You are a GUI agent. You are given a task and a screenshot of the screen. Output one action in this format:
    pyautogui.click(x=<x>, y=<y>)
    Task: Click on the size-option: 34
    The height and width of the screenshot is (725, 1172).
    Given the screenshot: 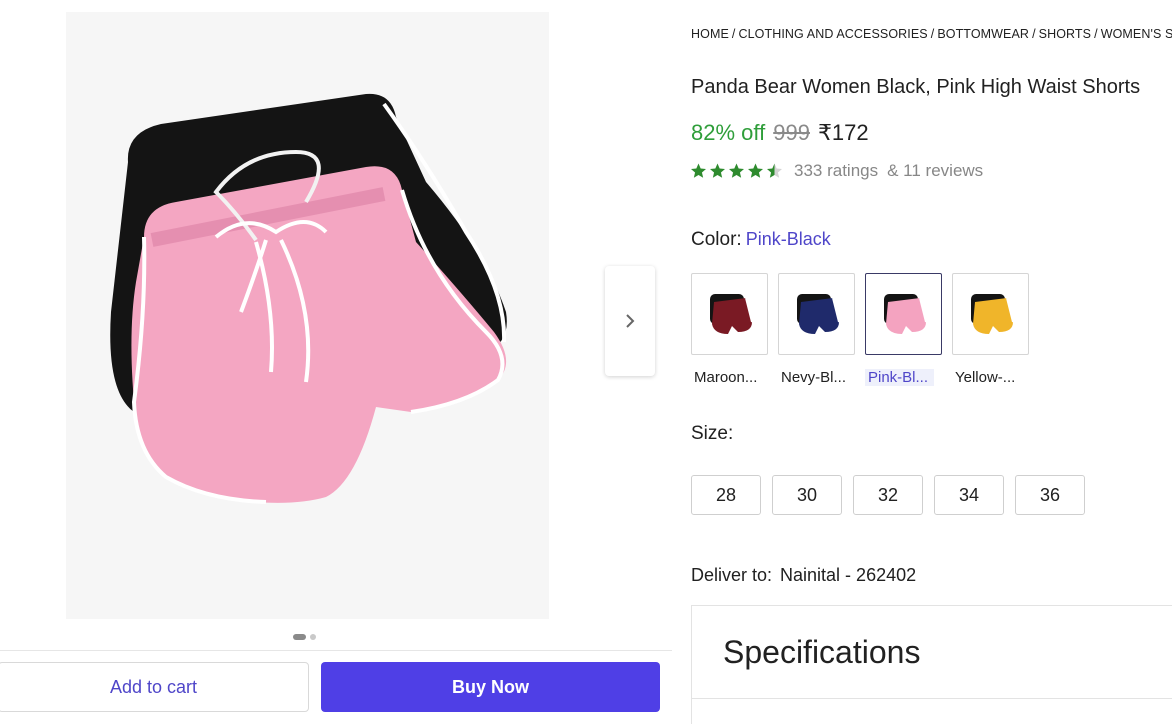 What is the action you would take?
    pyautogui.click(x=969, y=495)
    